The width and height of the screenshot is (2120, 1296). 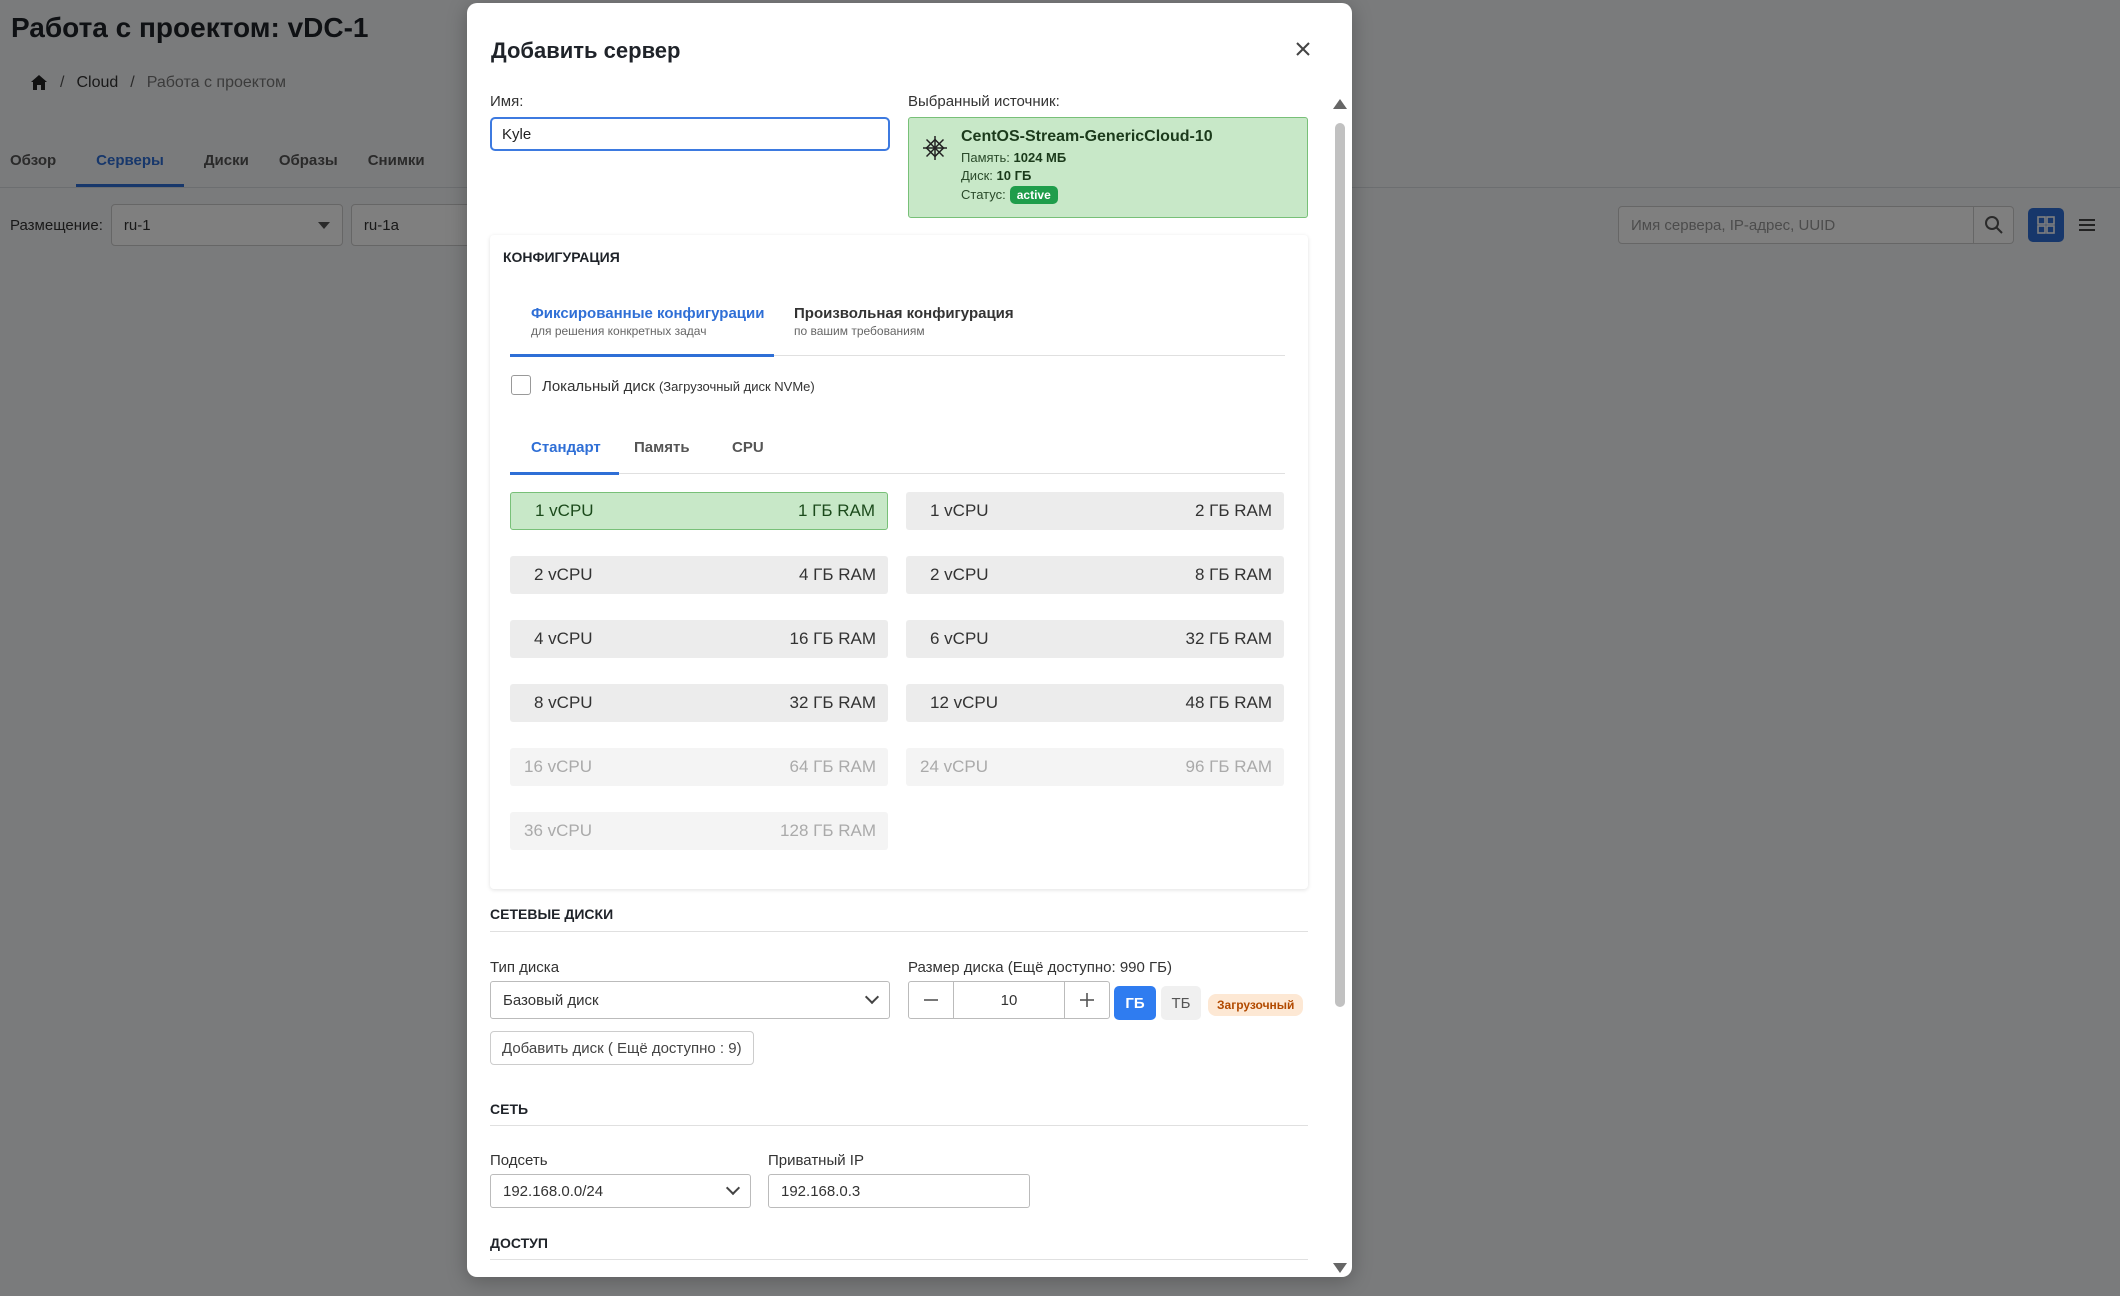 I want to click on preset-2vcpu-4gb: 2 vCPU 4 ГБ RAM, so click(x=699, y=575).